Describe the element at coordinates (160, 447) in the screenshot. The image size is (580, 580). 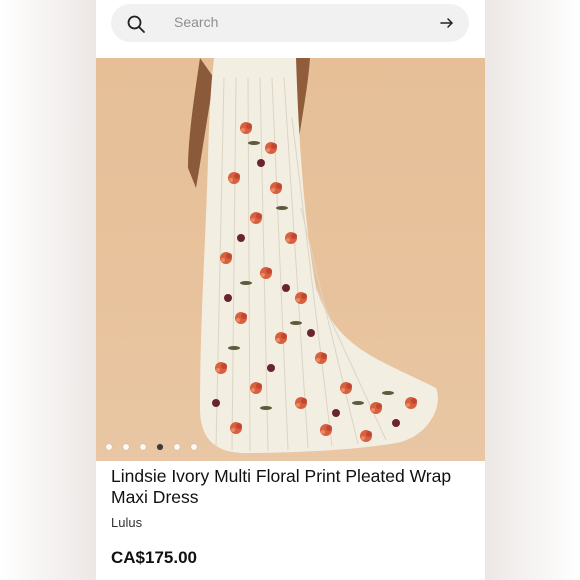
I see `carousel-dot-active` at that location.